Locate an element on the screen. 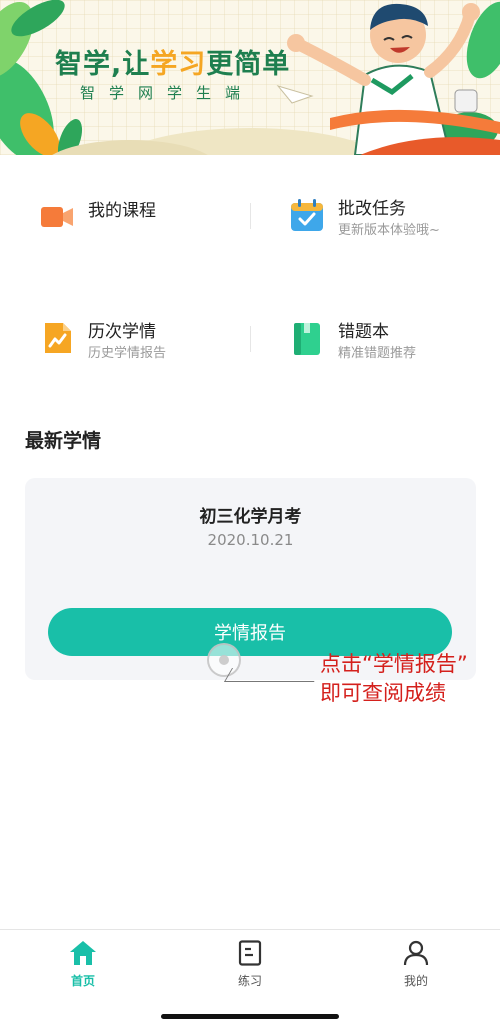 Image resolution: width=500 pixels, height=1030 pixels. menu-history-reports-title: 历次学情 is located at coordinates (122, 332).